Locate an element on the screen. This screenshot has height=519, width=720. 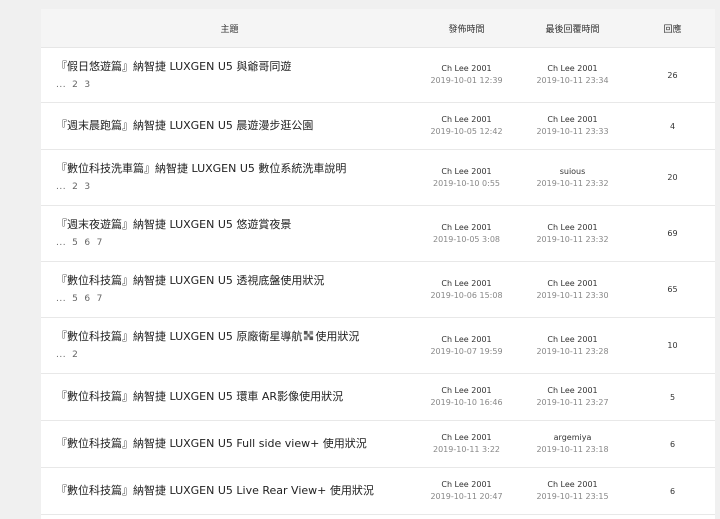
column-header-topic: 主題 is located at coordinates (229, 28).